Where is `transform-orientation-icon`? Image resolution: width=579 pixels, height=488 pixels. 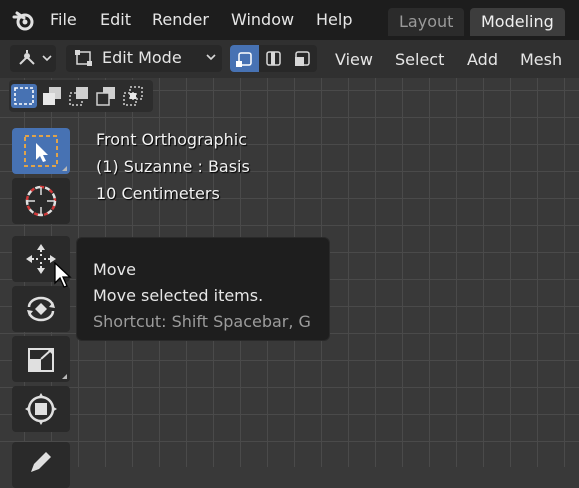 transform-orientation-icon is located at coordinates (27, 57).